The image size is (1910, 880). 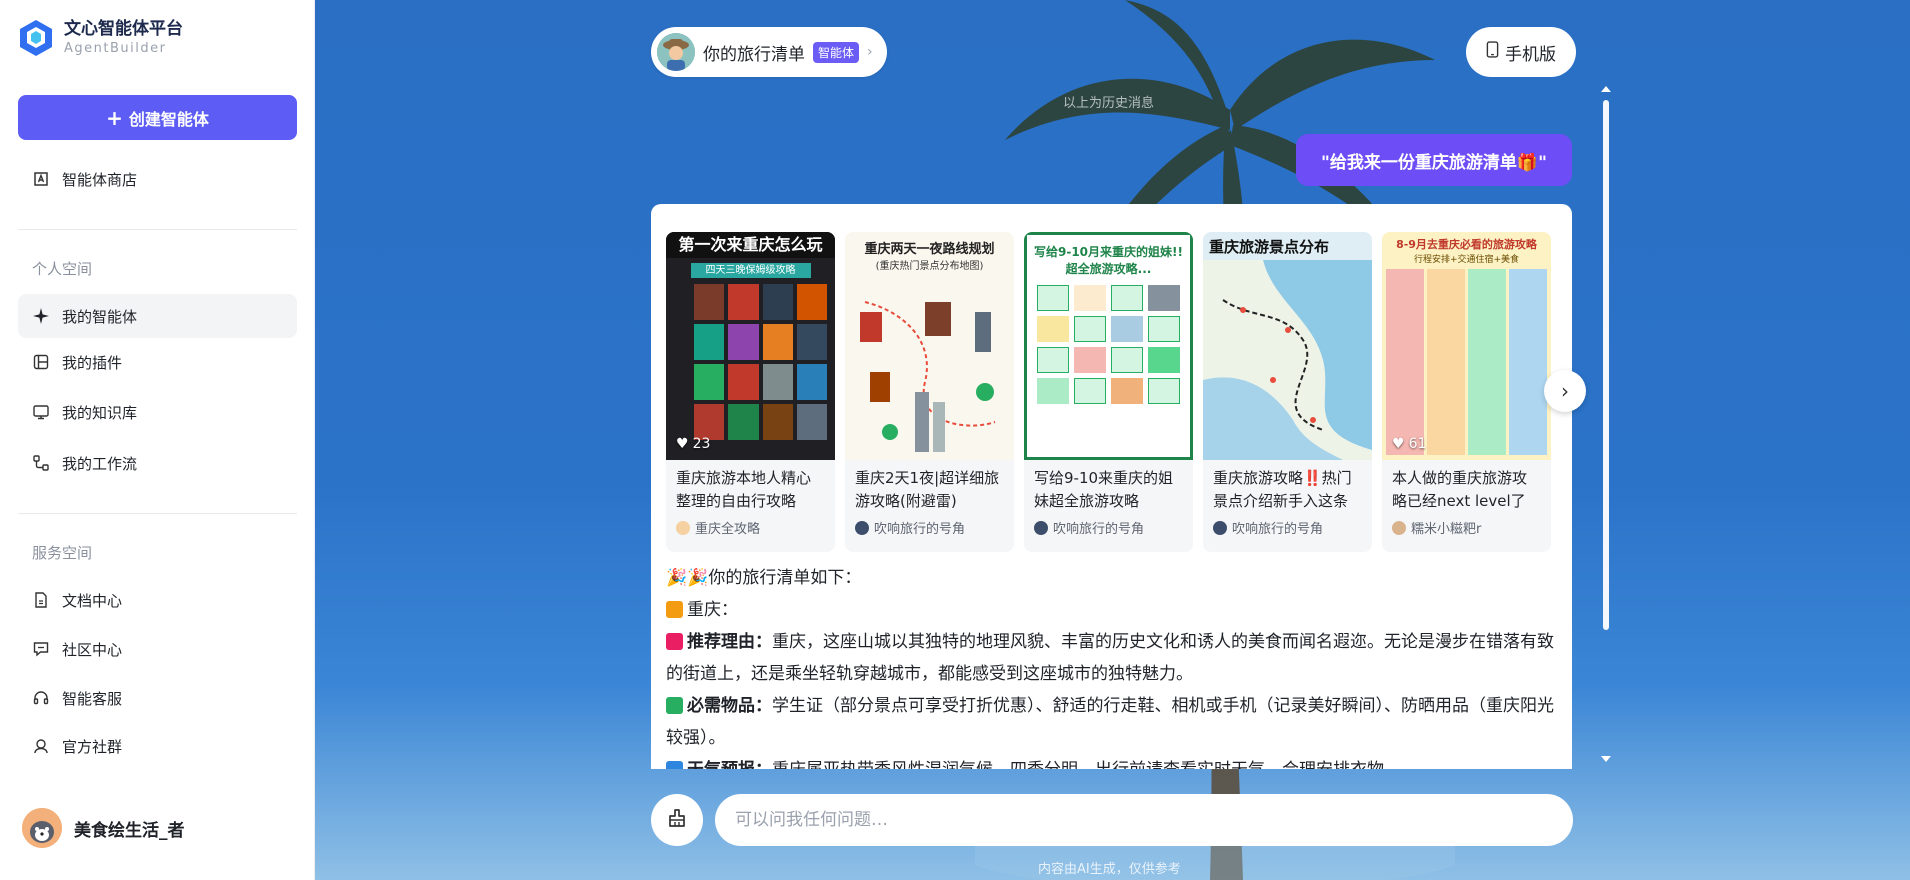 I want to click on personal-section-label: 个人空间, so click(x=62, y=269).